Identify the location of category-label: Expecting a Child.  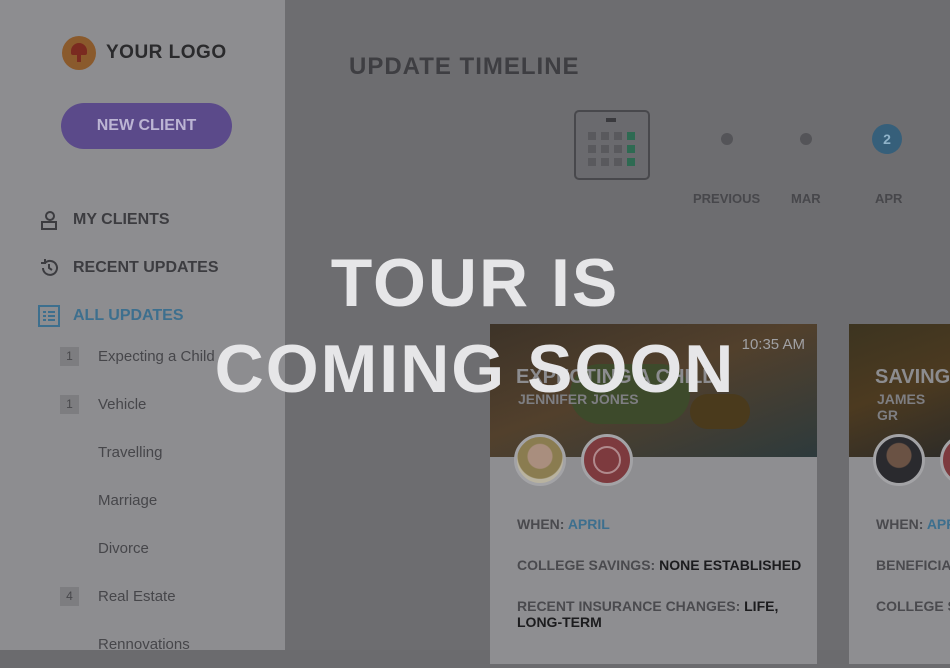
(156, 356).